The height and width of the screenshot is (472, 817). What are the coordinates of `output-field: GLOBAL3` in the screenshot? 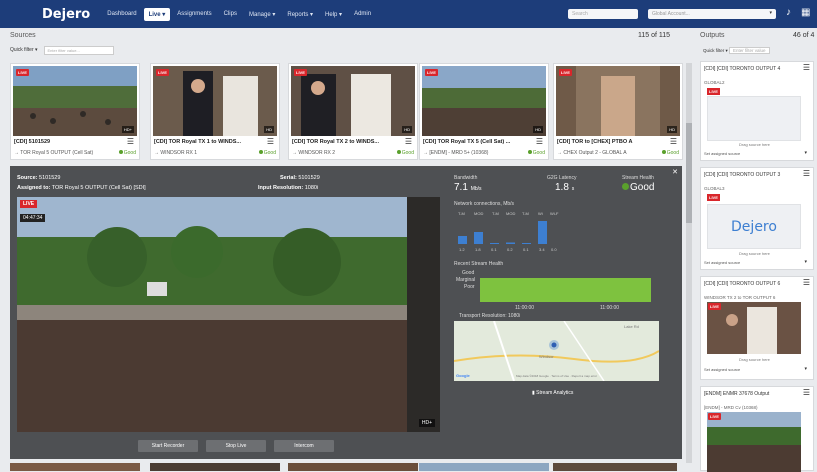 It's located at (714, 188).